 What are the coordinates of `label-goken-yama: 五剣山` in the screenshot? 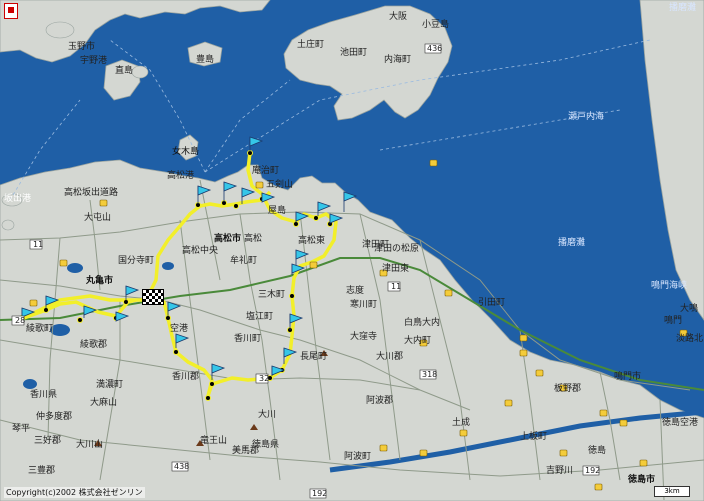 It's located at (280, 185).